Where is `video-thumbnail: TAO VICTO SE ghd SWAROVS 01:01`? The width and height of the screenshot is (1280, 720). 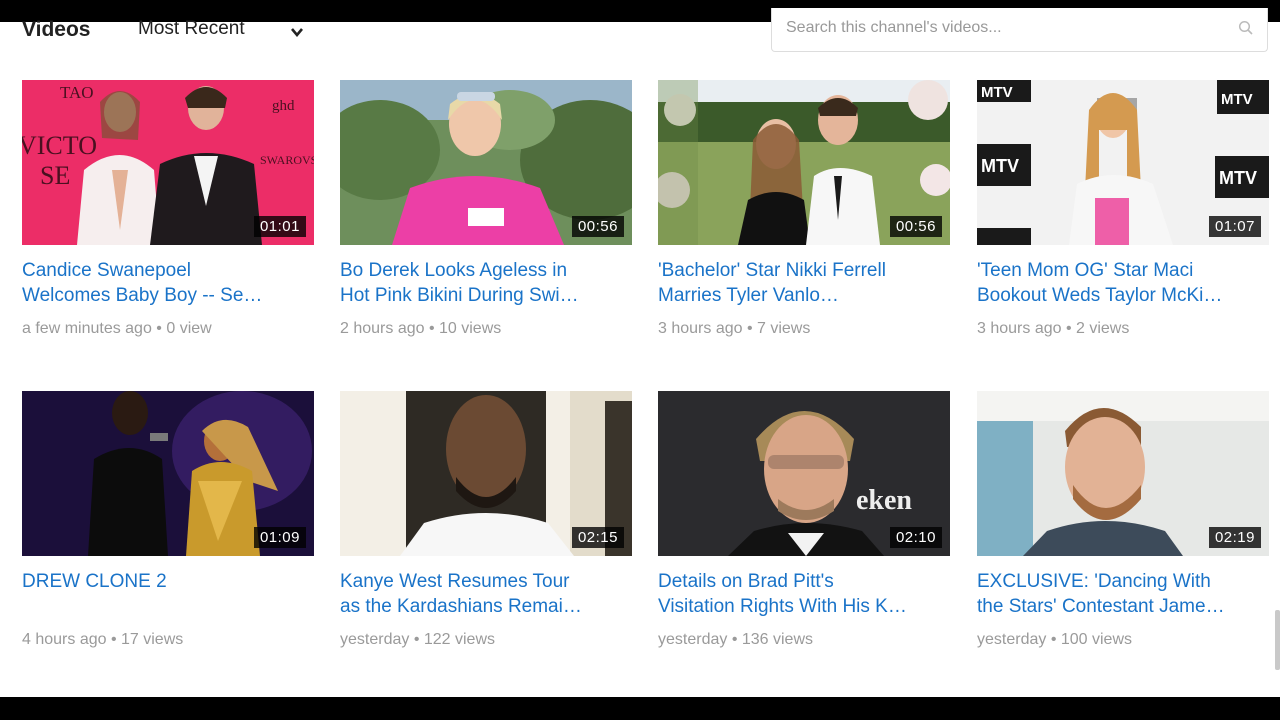
video-thumbnail: TAO VICTO SE ghd SWAROVS 01:01 is located at coordinates (168, 162).